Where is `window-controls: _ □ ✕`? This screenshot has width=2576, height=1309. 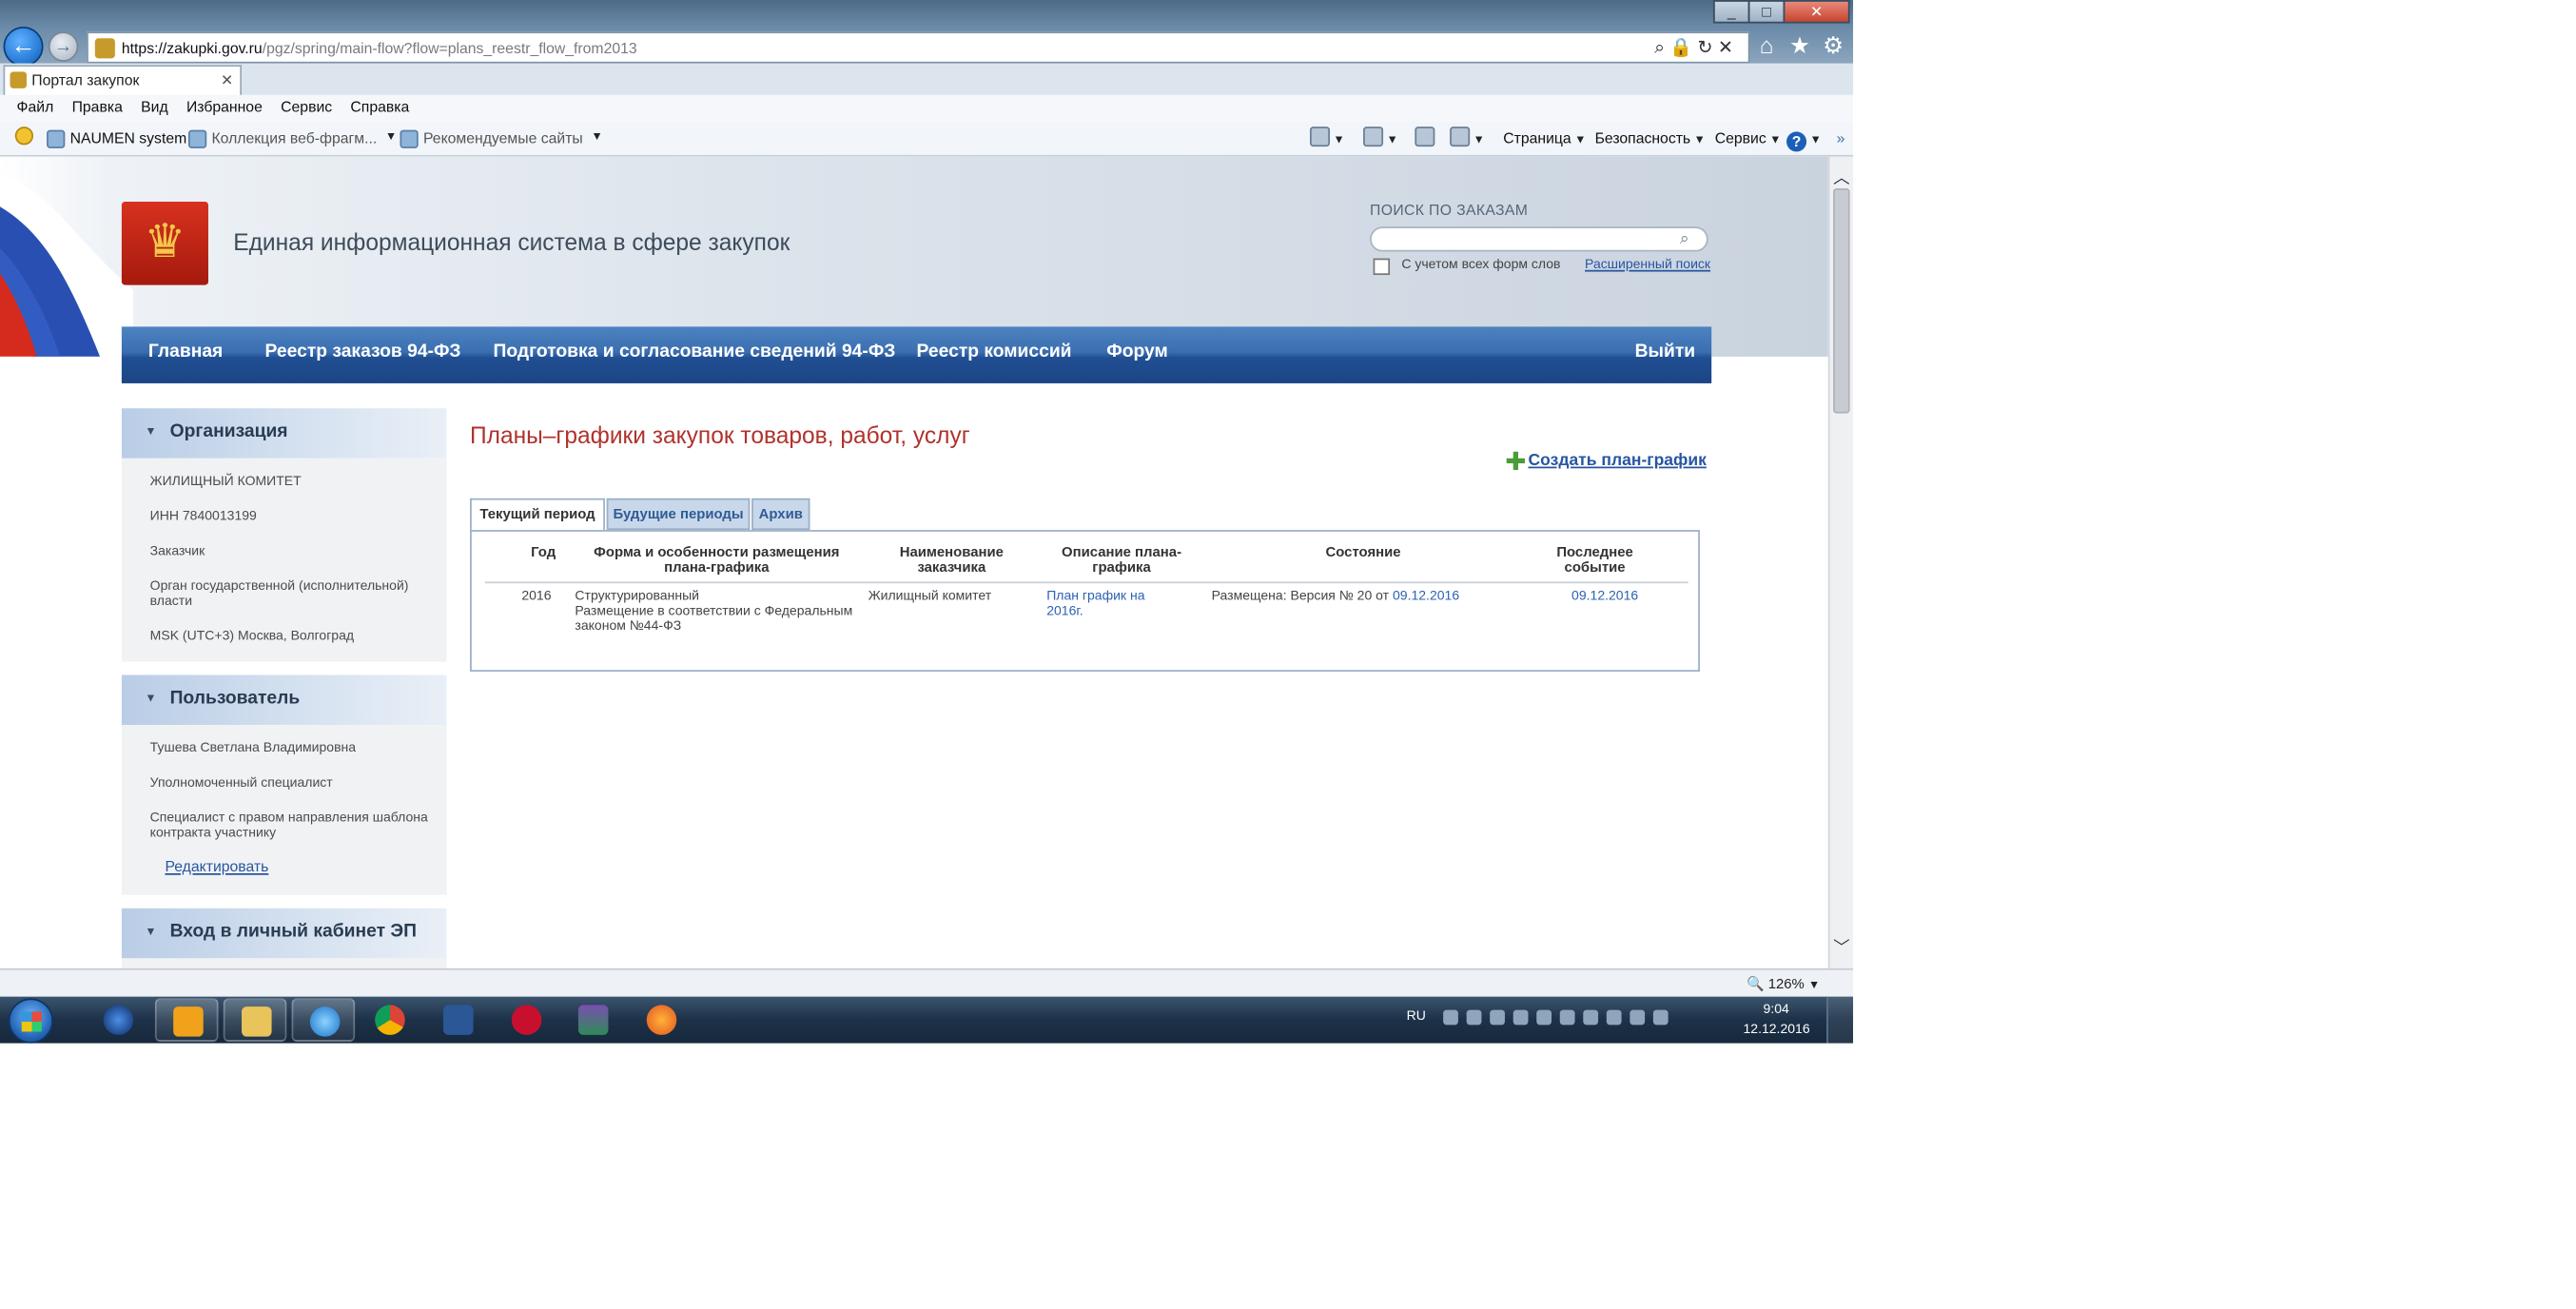 window-controls: _ □ ✕ is located at coordinates (1781, 12).